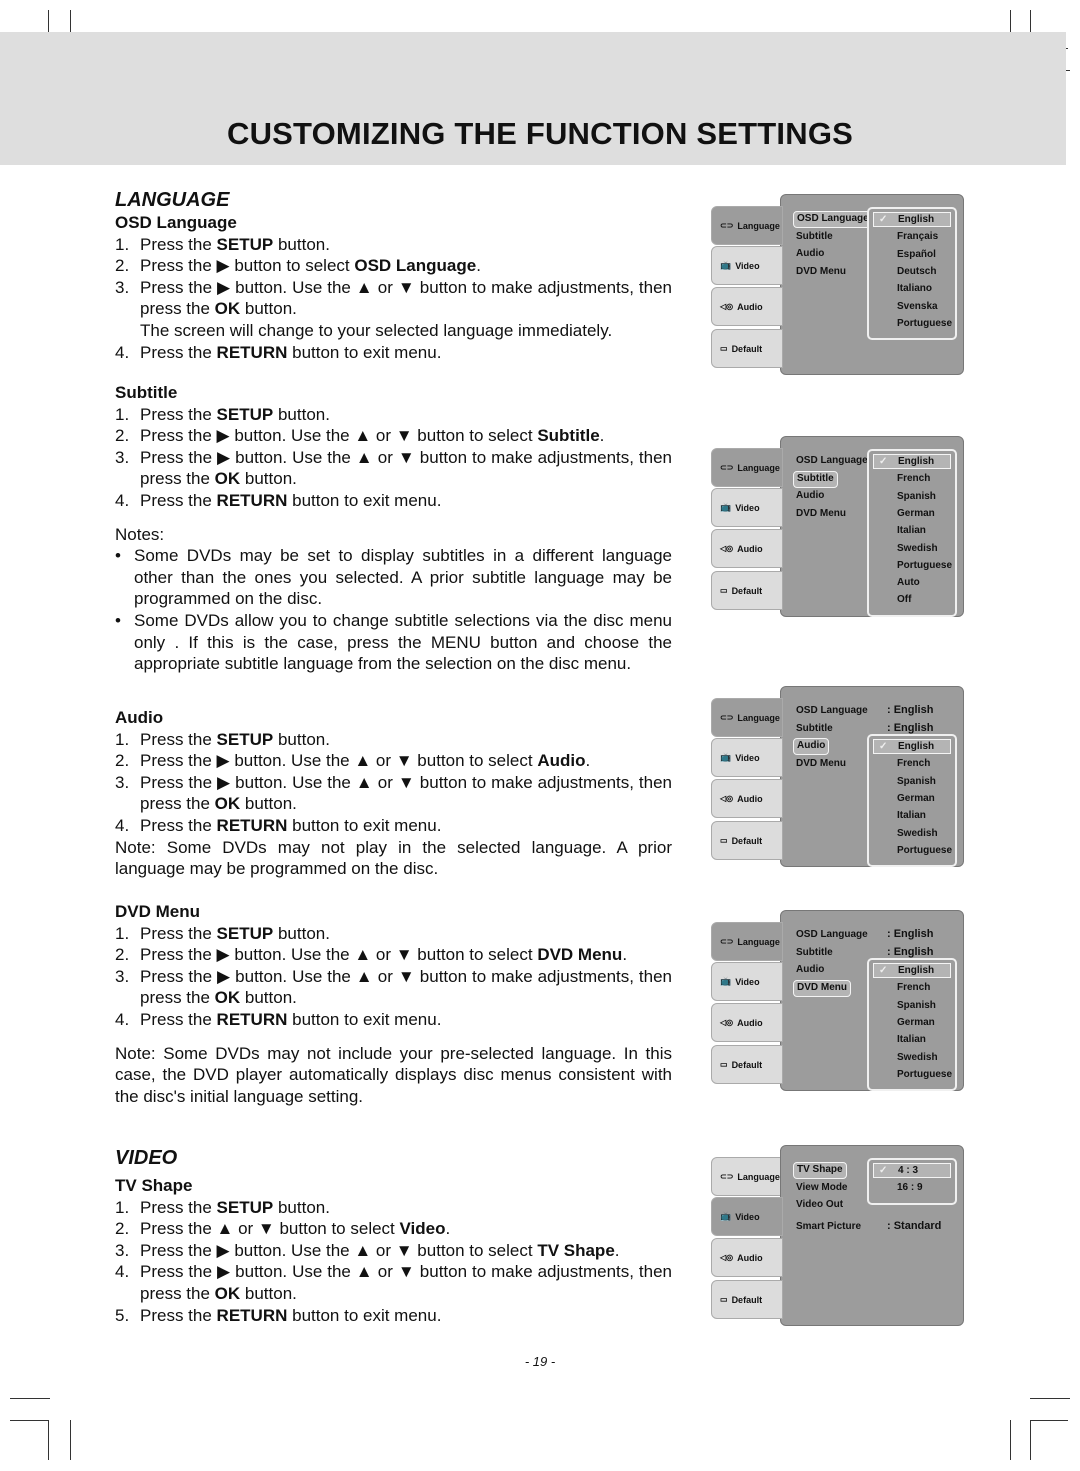 This screenshot has width=1080, height=1471. I want to click on option-item: German, so click(912, 1022).